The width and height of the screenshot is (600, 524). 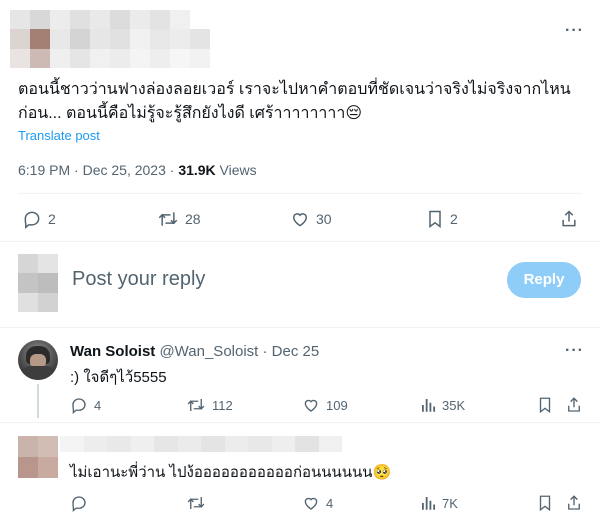 I want to click on reply-button: Reply, so click(x=544, y=280).